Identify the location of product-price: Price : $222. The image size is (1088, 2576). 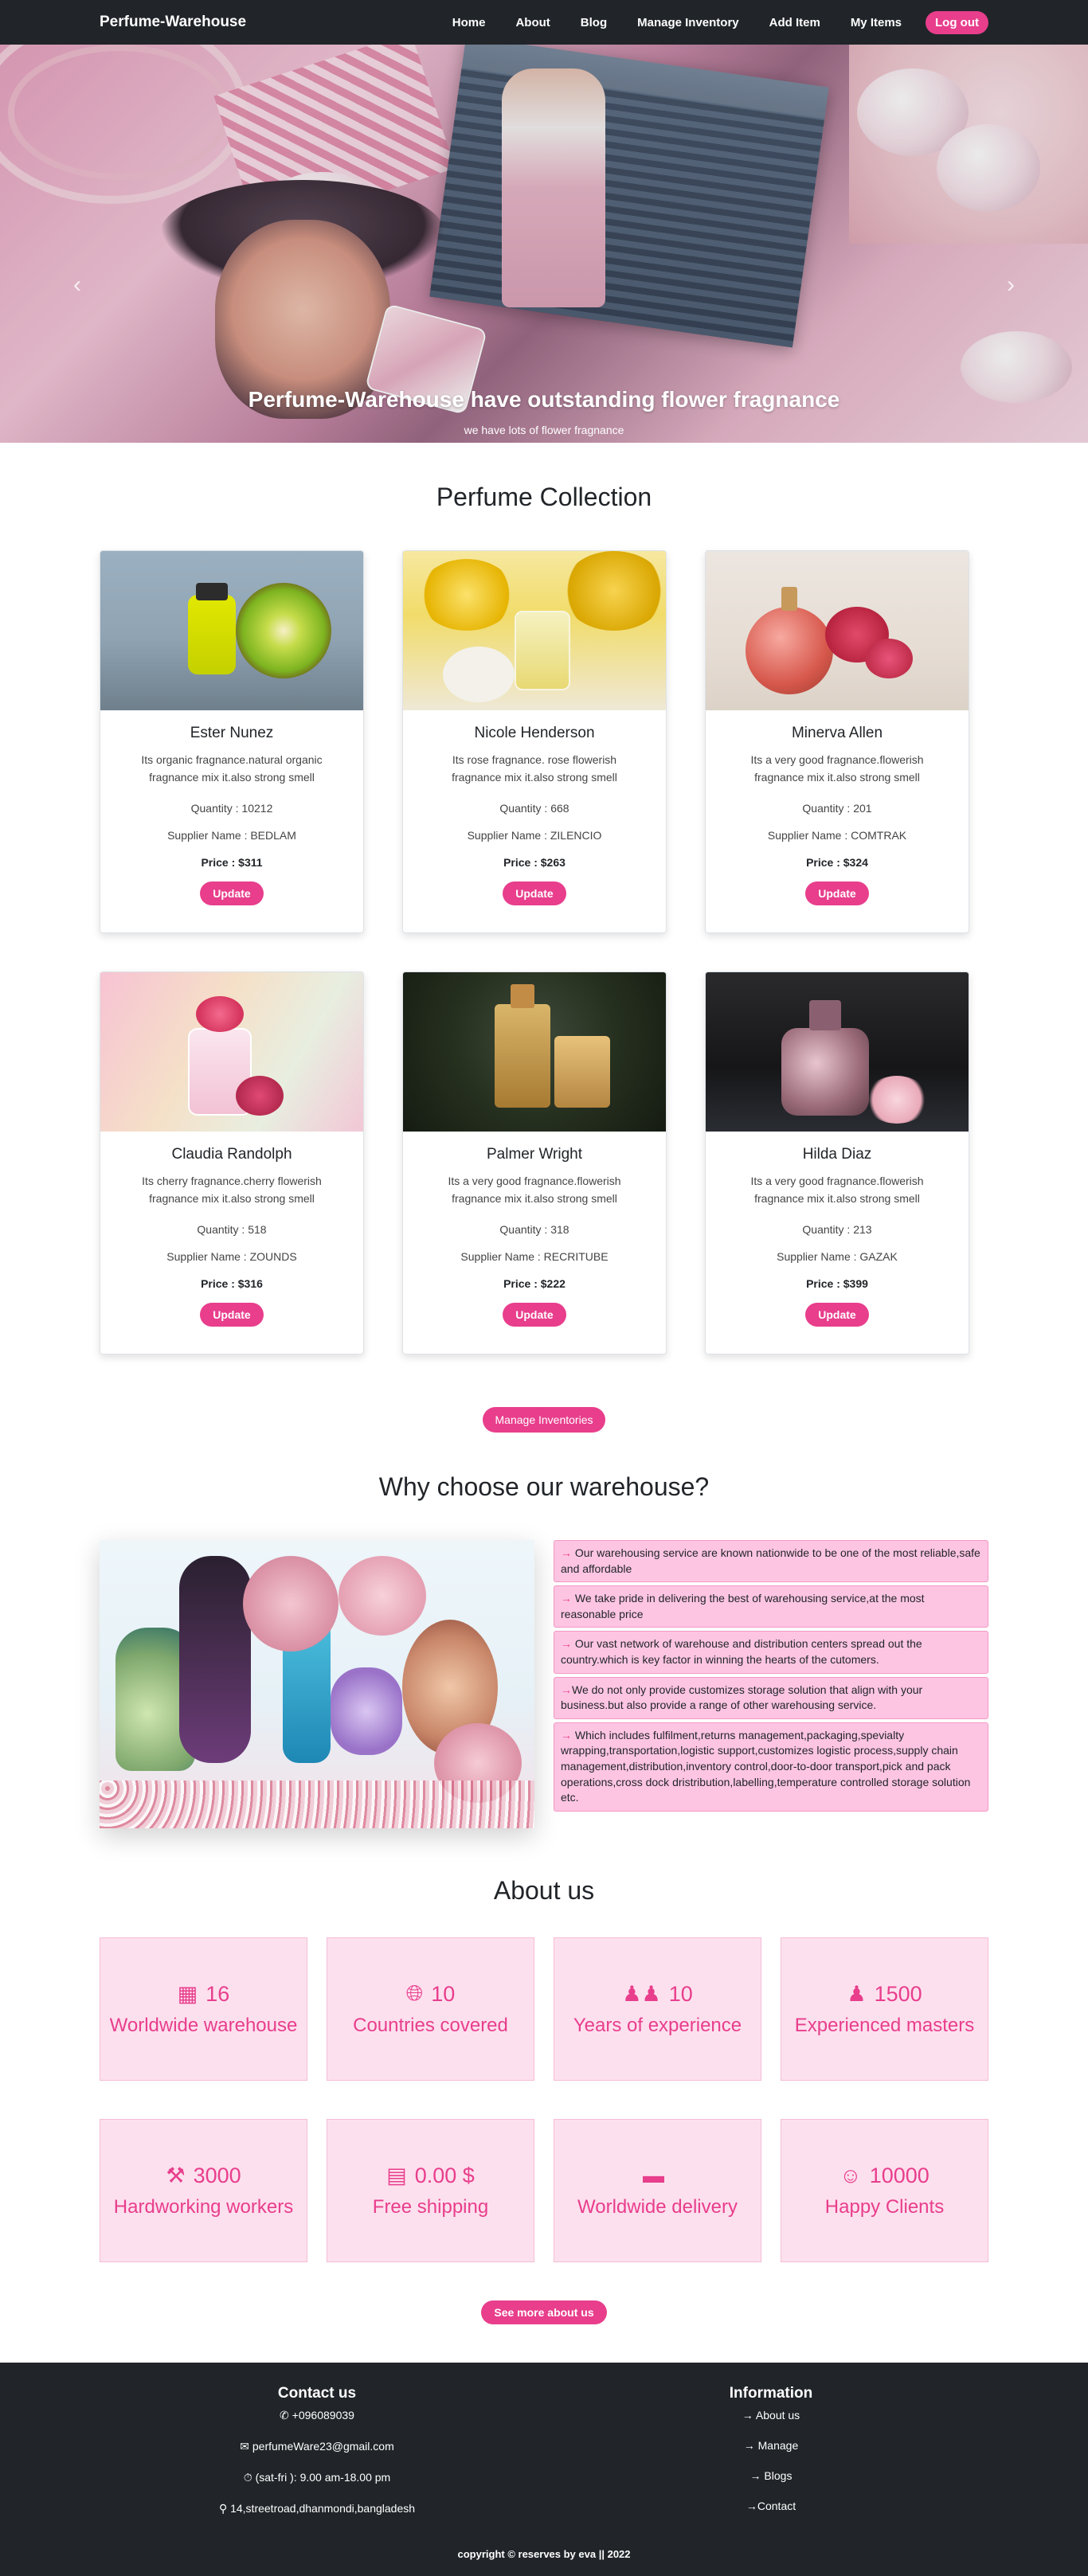
(534, 1284).